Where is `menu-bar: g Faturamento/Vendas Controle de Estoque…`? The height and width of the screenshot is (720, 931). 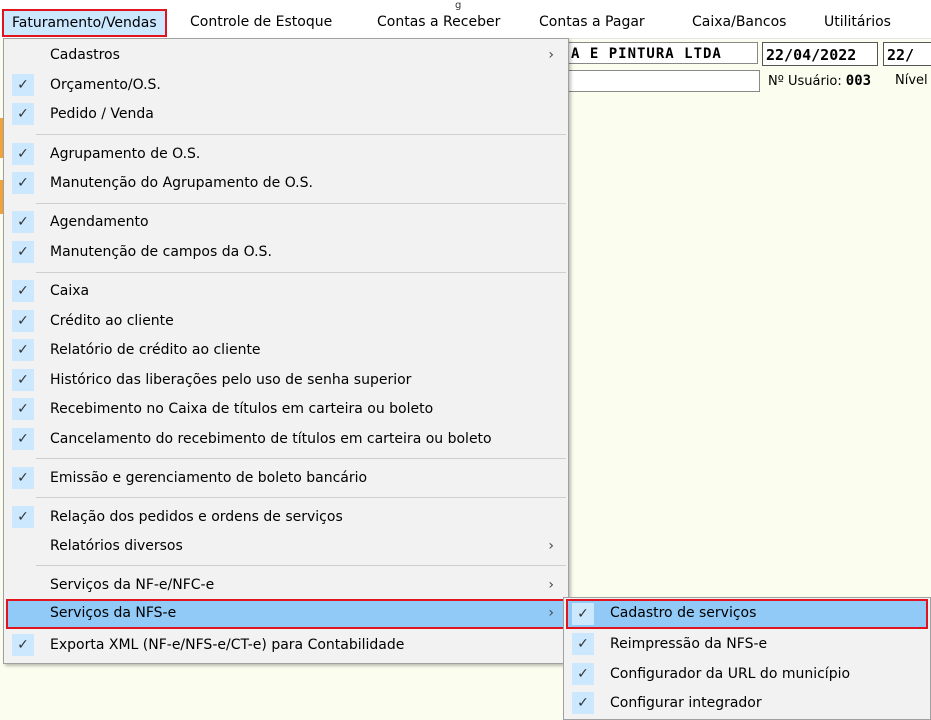 menu-bar: g Faturamento/Vendas Controle de Estoque… is located at coordinates (465, 19).